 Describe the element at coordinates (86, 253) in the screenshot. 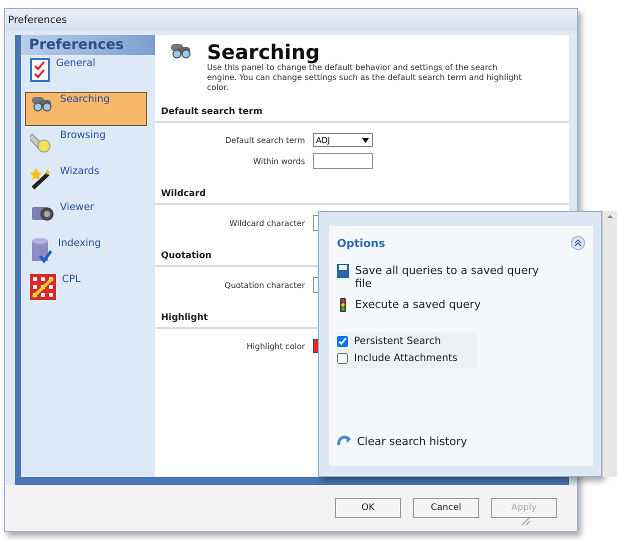

I see `sidebar-item: Indexing` at that location.